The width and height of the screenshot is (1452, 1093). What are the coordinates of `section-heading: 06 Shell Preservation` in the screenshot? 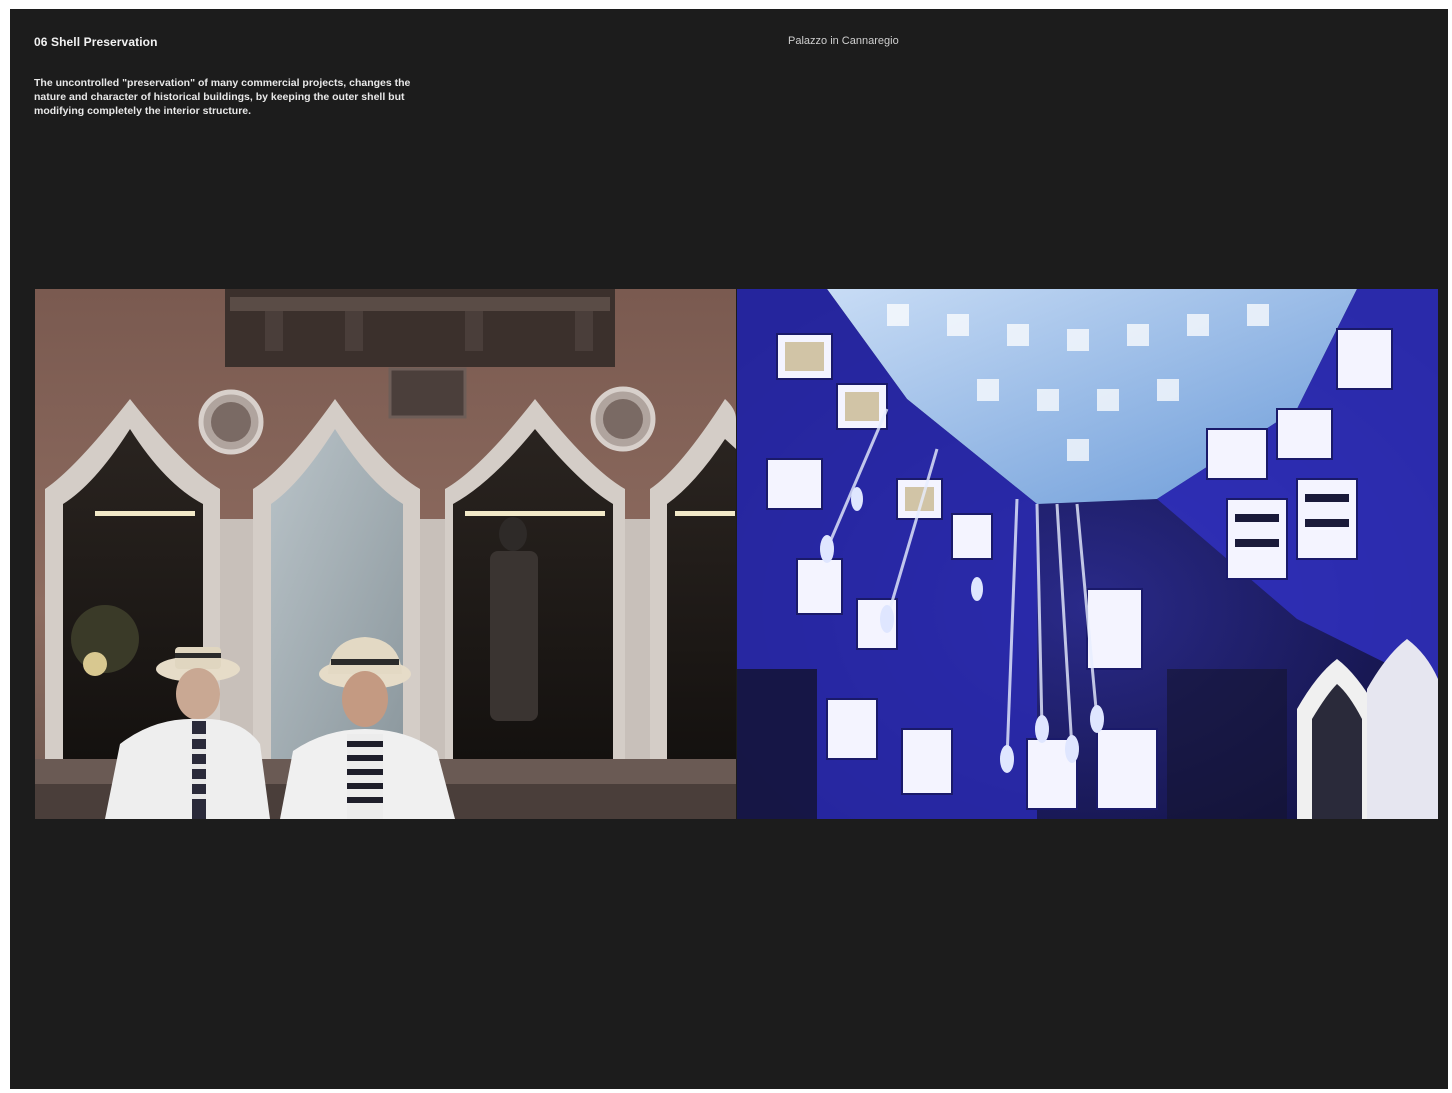 It's located at (96, 42).